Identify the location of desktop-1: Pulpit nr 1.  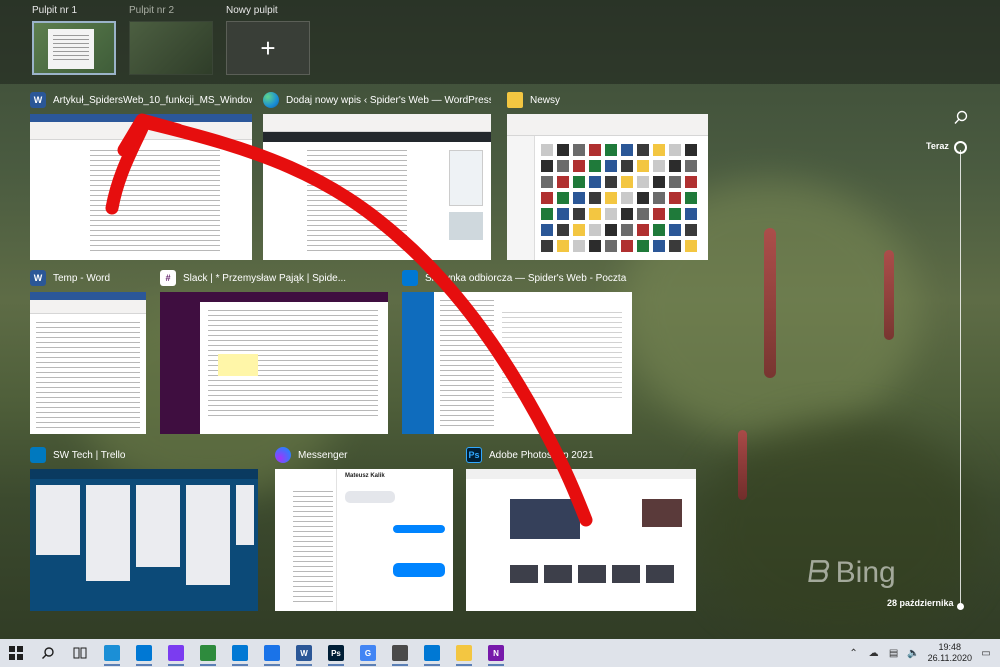
(74, 39).